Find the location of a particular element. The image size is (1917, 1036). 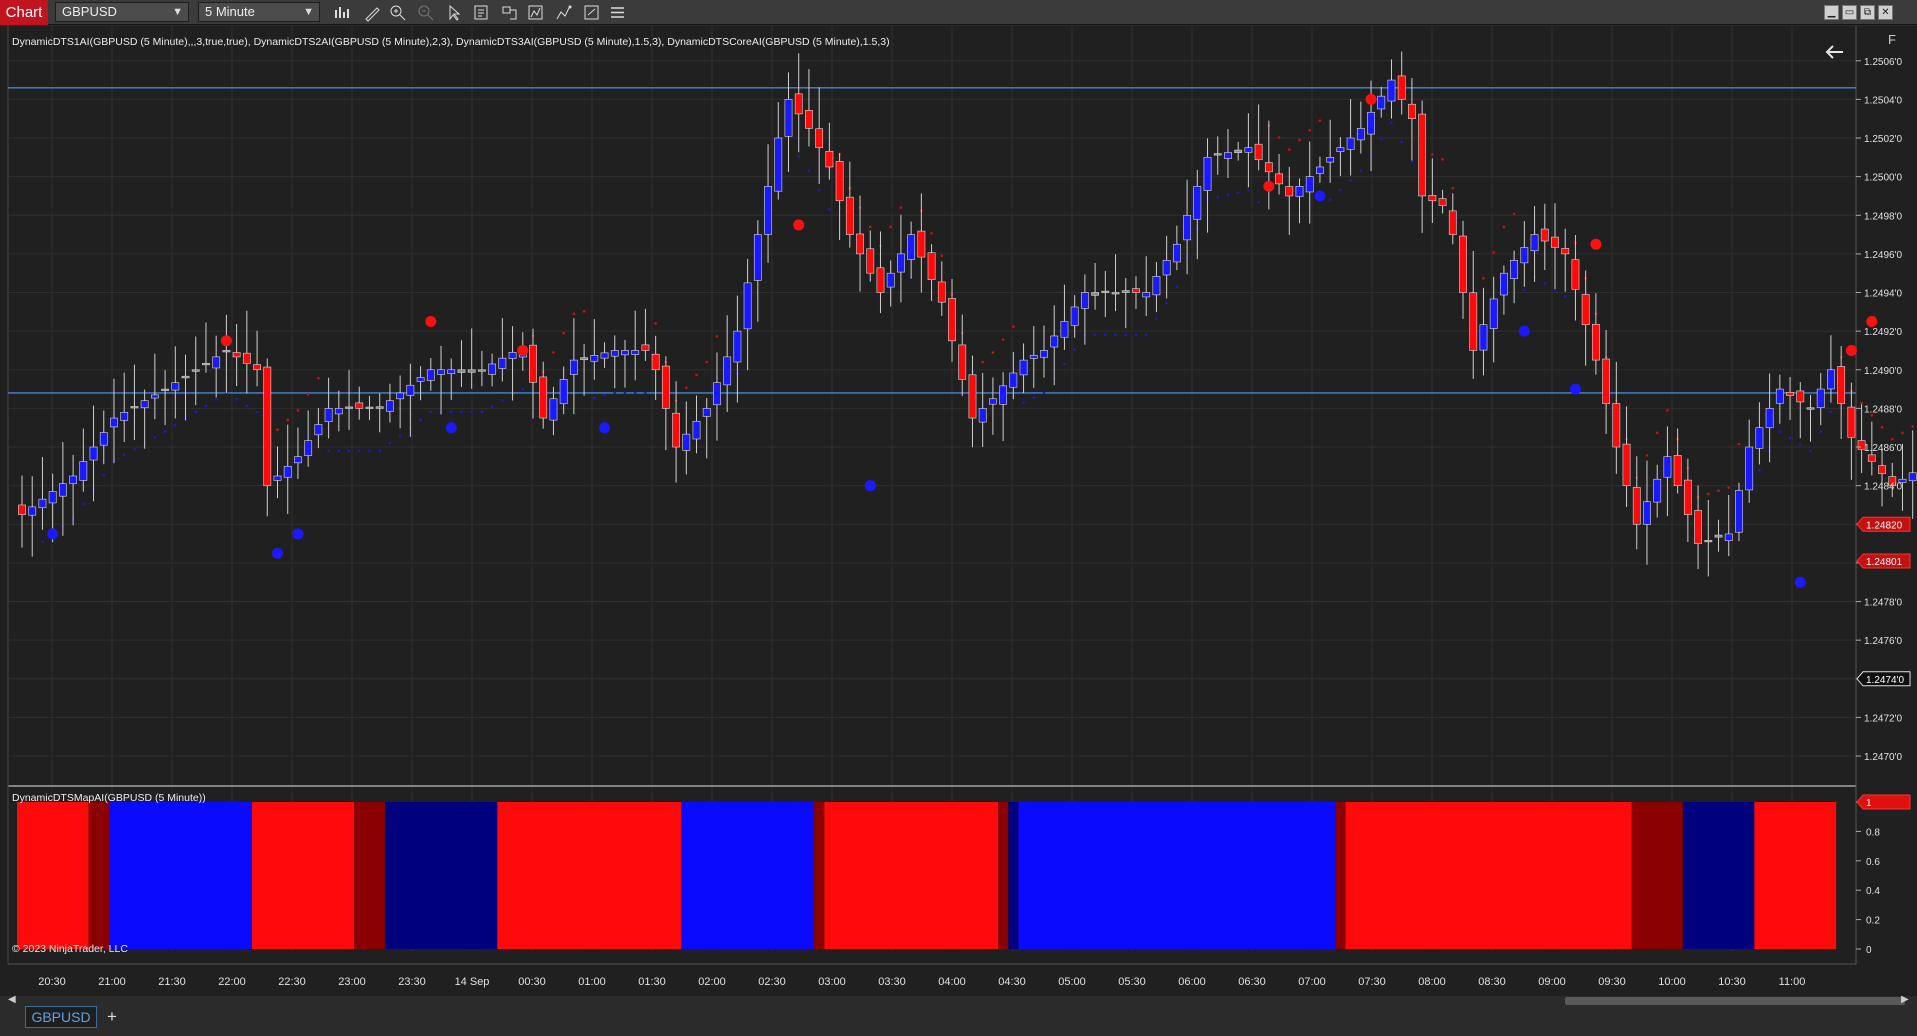

properties-icon is located at coordinates (592, 12).